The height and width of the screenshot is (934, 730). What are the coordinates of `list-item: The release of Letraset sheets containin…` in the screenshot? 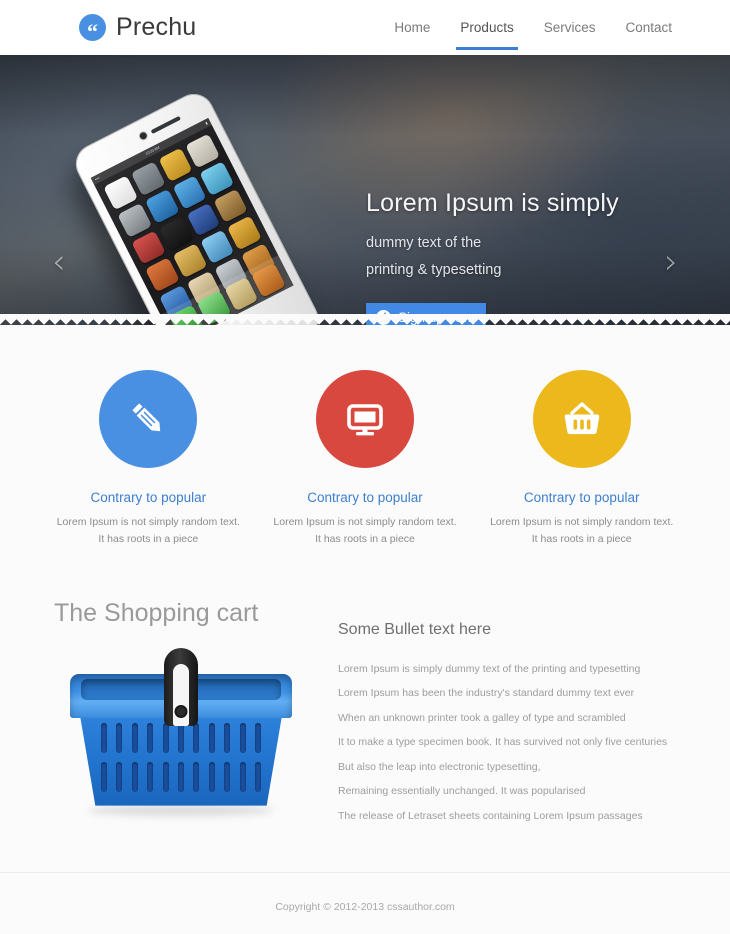 It's located at (490, 815).